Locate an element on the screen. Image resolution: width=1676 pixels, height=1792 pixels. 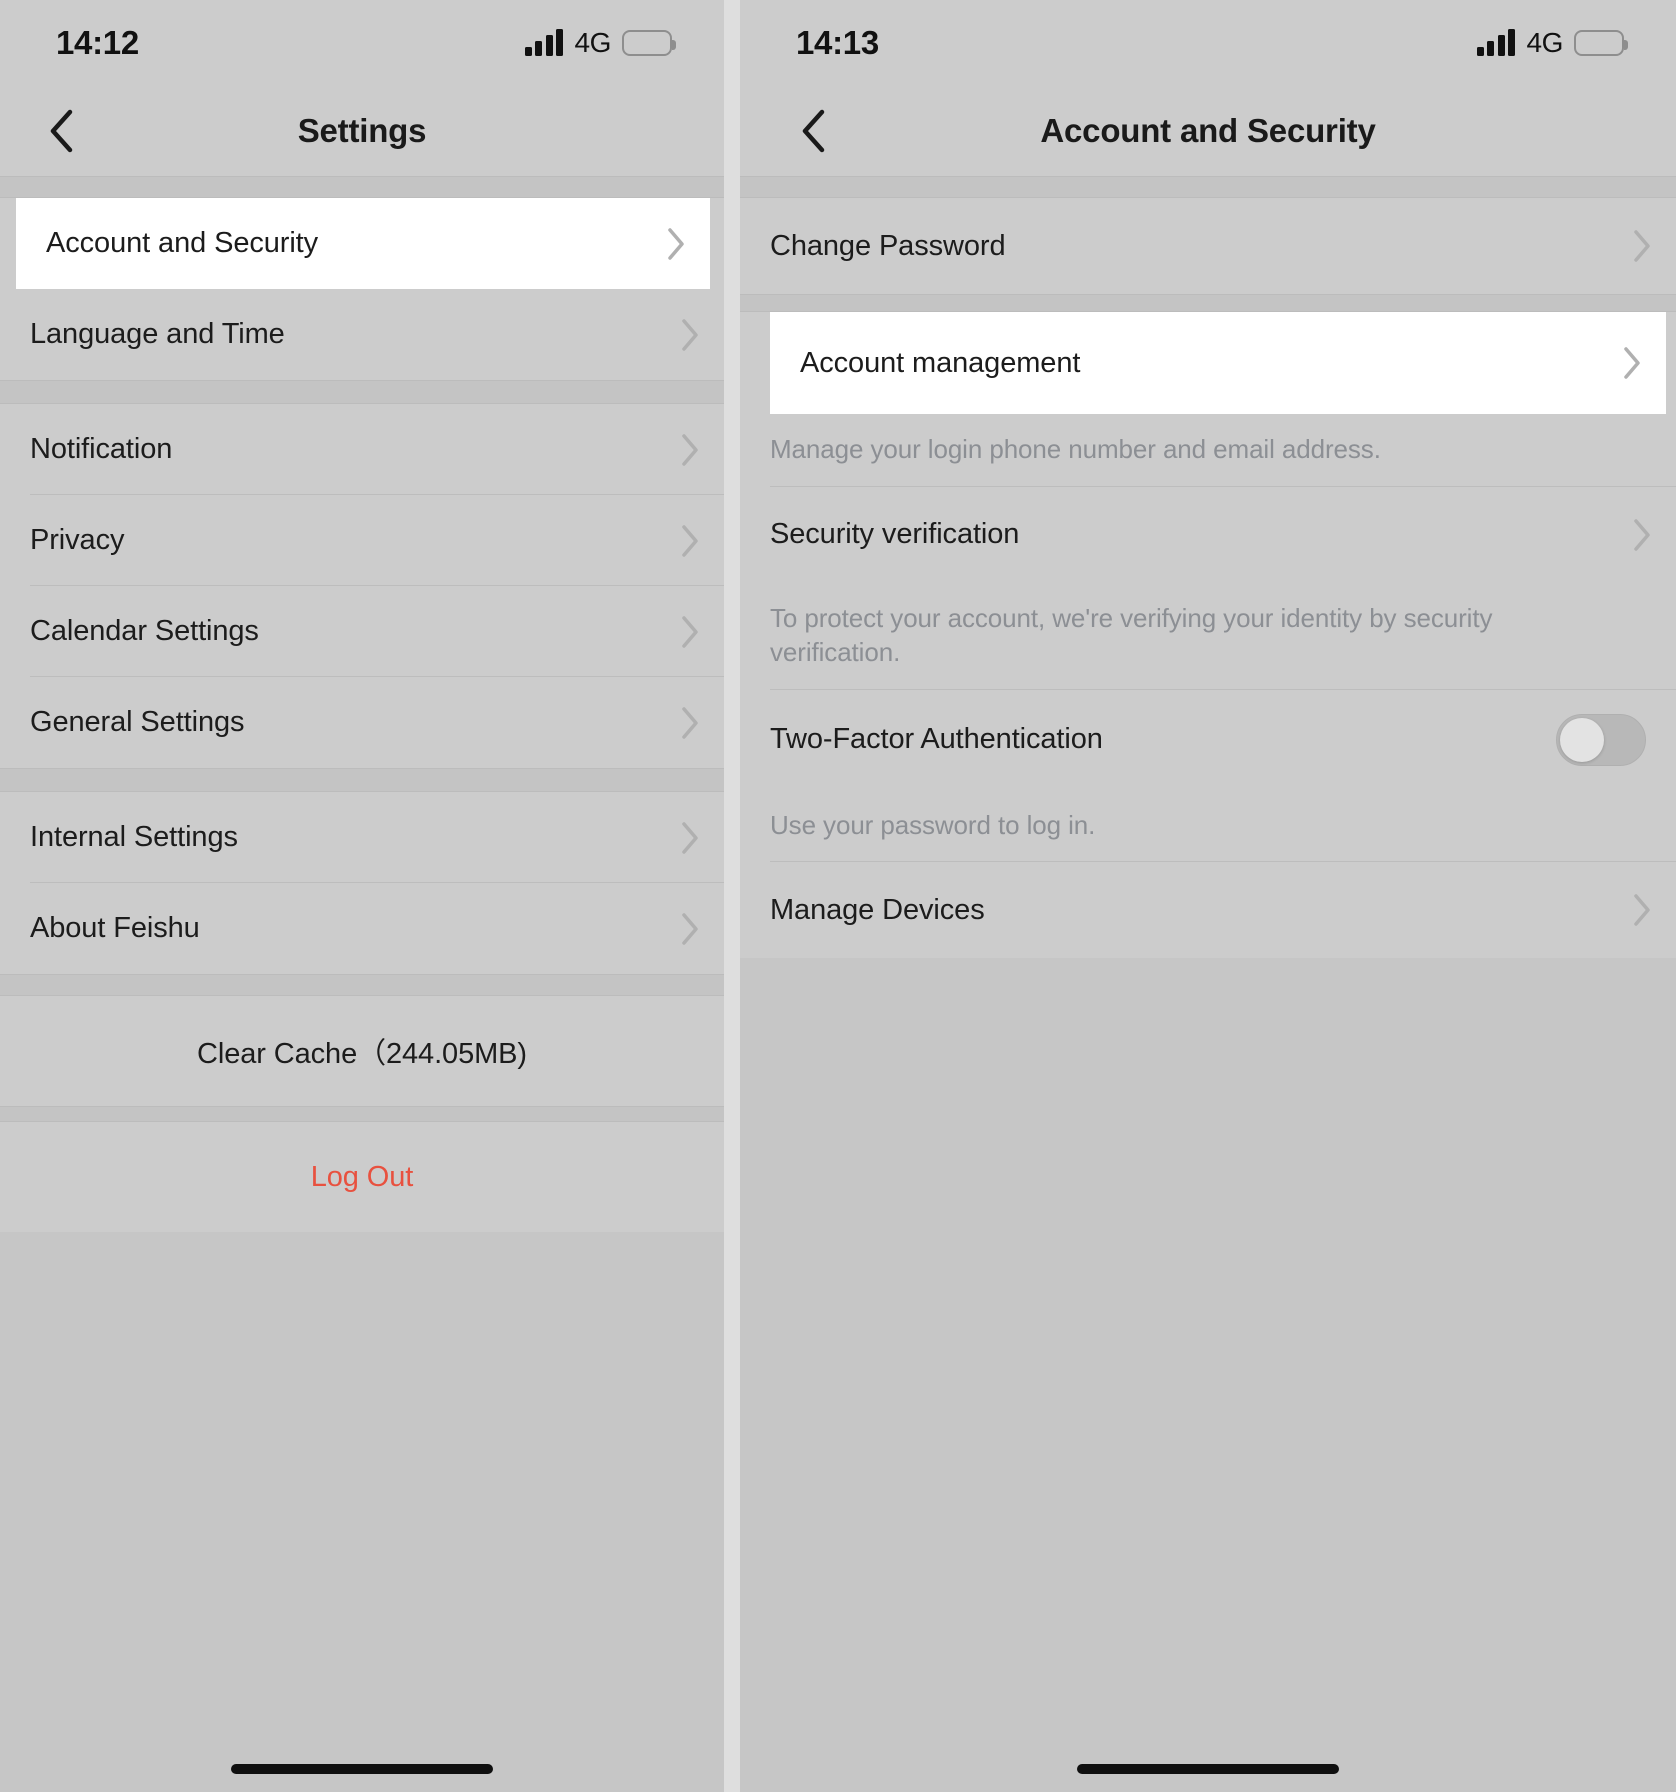
row-manage-devices: Manage Devices is located at coordinates (1208, 910).